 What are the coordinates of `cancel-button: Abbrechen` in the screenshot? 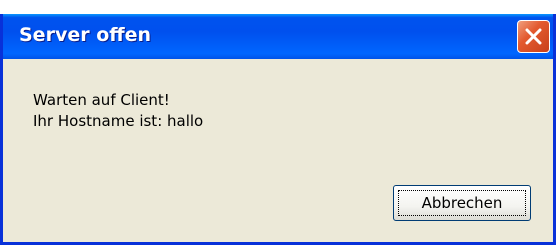 It's located at (462, 203).